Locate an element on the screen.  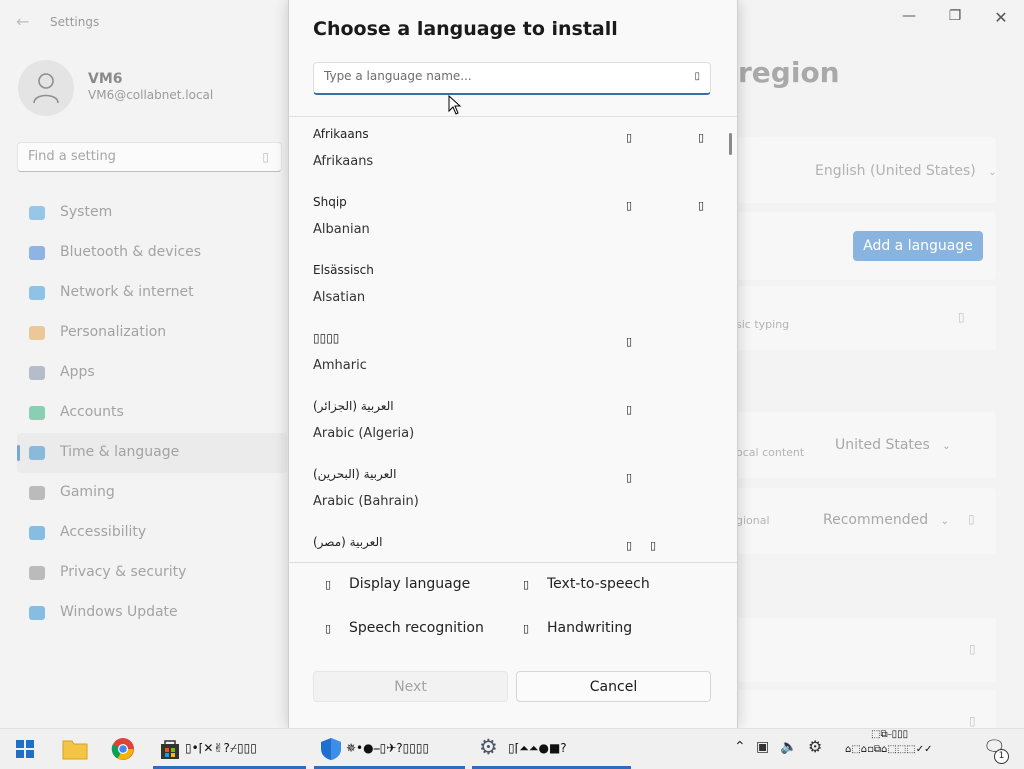
dialog-title: Choose a language to install is located at coordinates (465, 29).